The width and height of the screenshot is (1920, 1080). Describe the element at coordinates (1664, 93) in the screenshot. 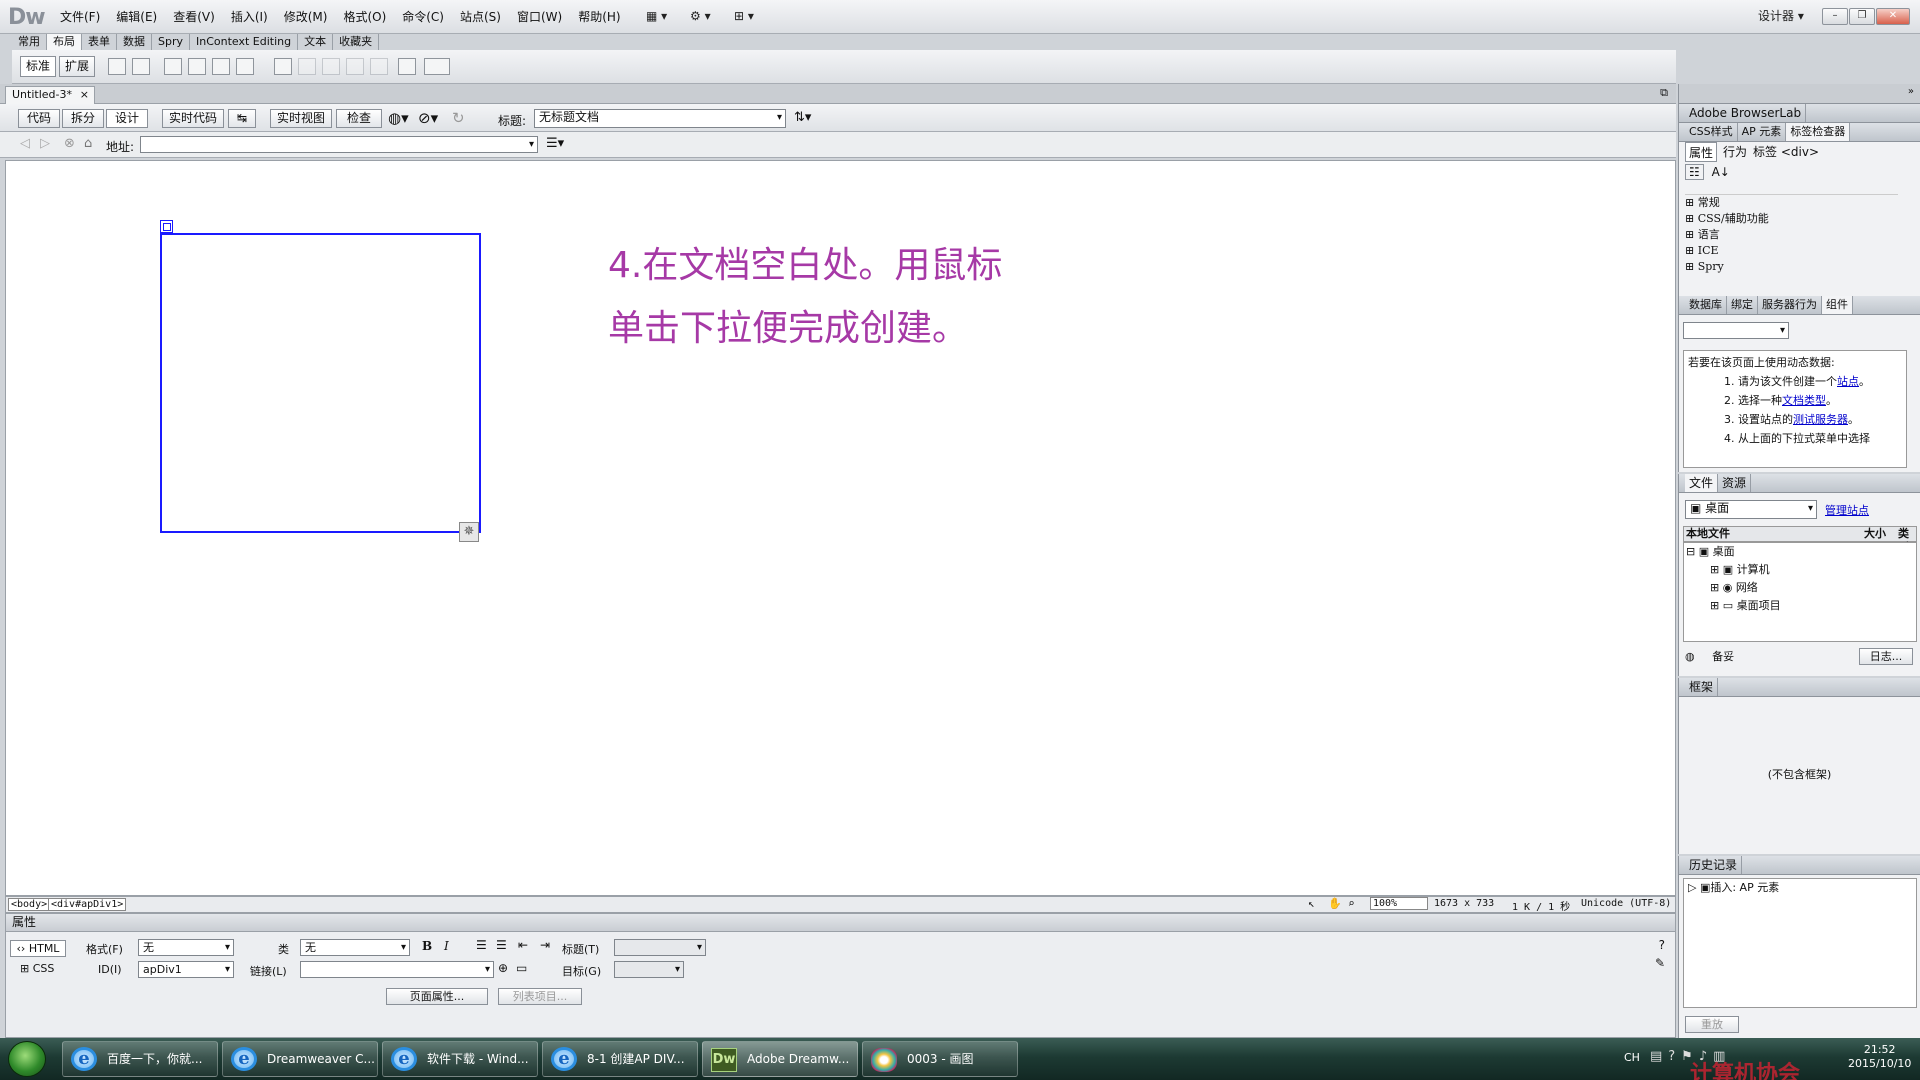

I see `restore-document-icon: ⧉` at that location.